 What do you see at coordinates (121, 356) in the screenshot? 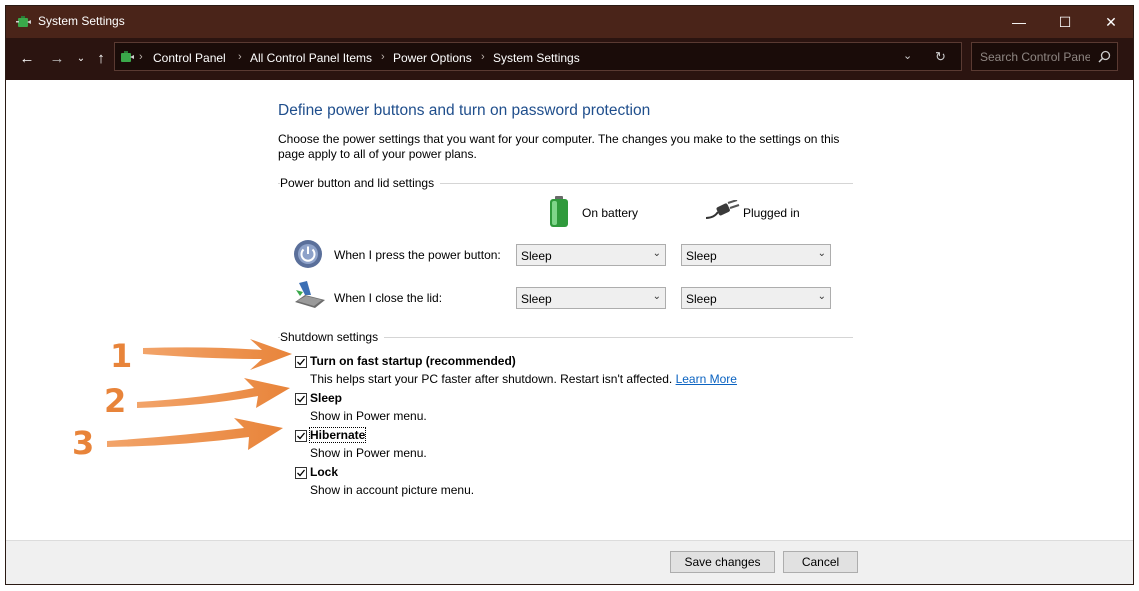
I see `callout-number-1: 1` at bounding box center [121, 356].